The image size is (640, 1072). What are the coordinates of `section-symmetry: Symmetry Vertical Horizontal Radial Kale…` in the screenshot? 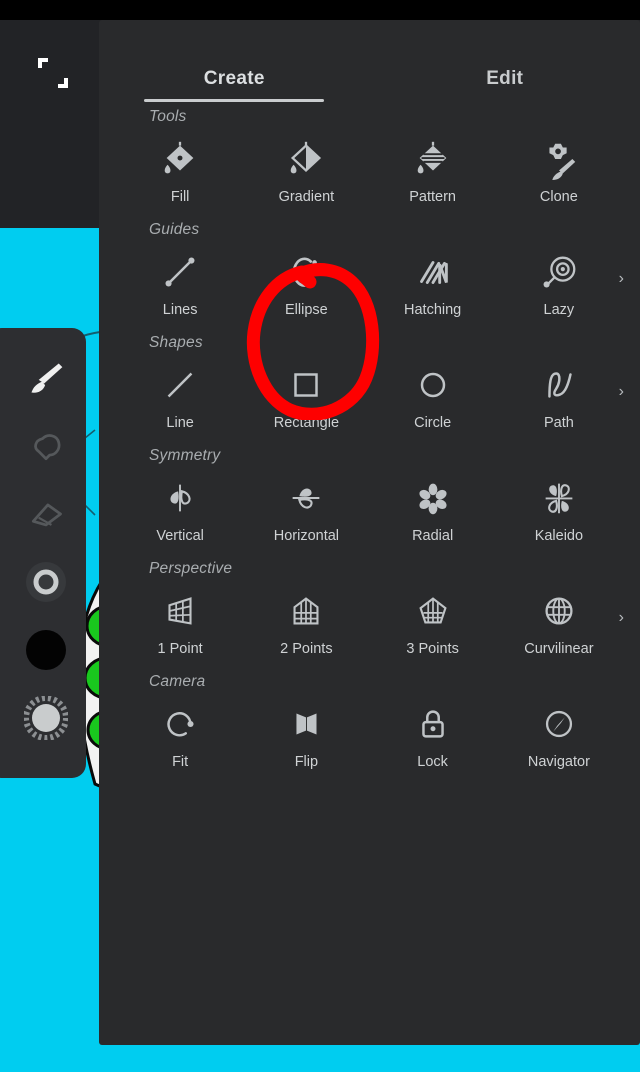 It's located at (369, 491).